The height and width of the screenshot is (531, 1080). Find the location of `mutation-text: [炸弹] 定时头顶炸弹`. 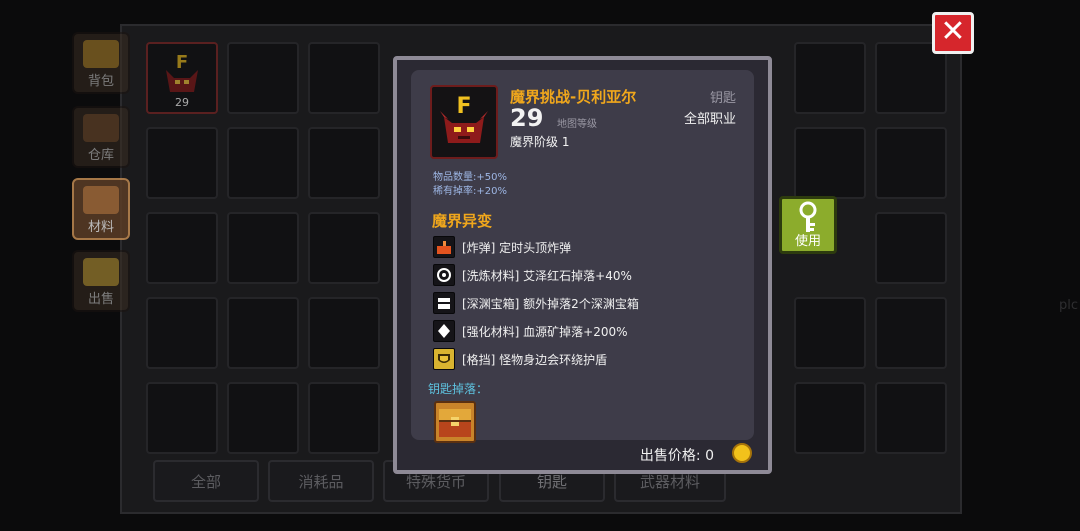

mutation-text: [炸弹] 定时头顶炸弹 is located at coordinates (517, 248).